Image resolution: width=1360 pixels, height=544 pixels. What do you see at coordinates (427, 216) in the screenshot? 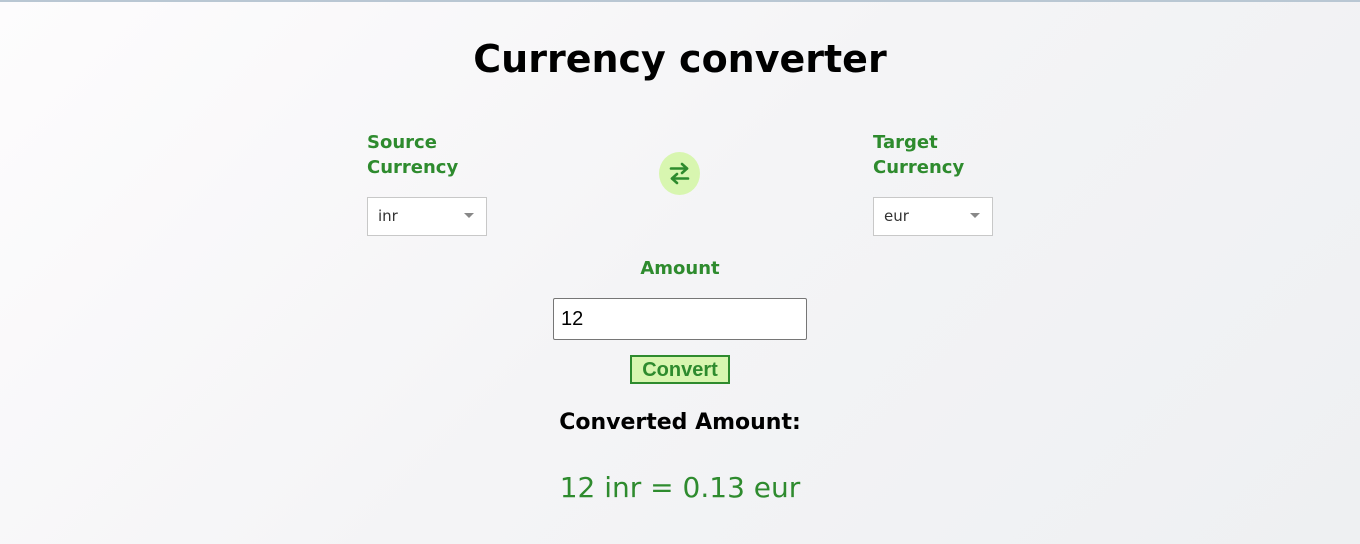
I see `source-currency-select: inr` at bounding box center [427, 216].